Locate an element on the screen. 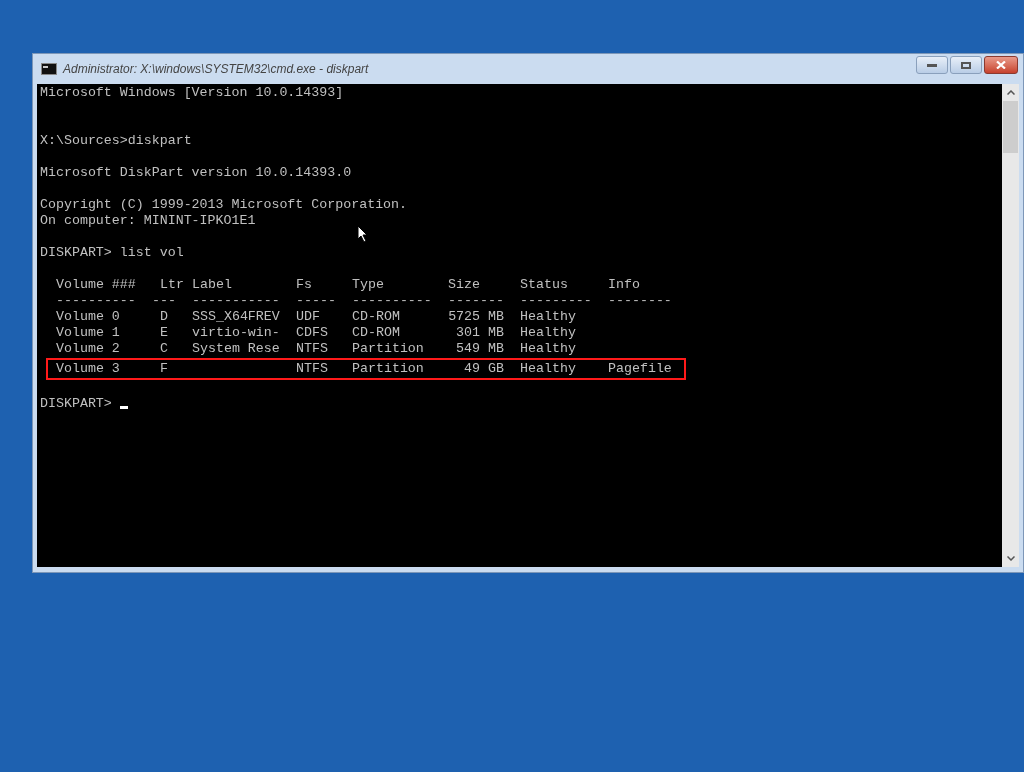 Image resolution: width=1024 pixels, height=772 pixels. table-cell: --------- is located at coordinates (556, 301).